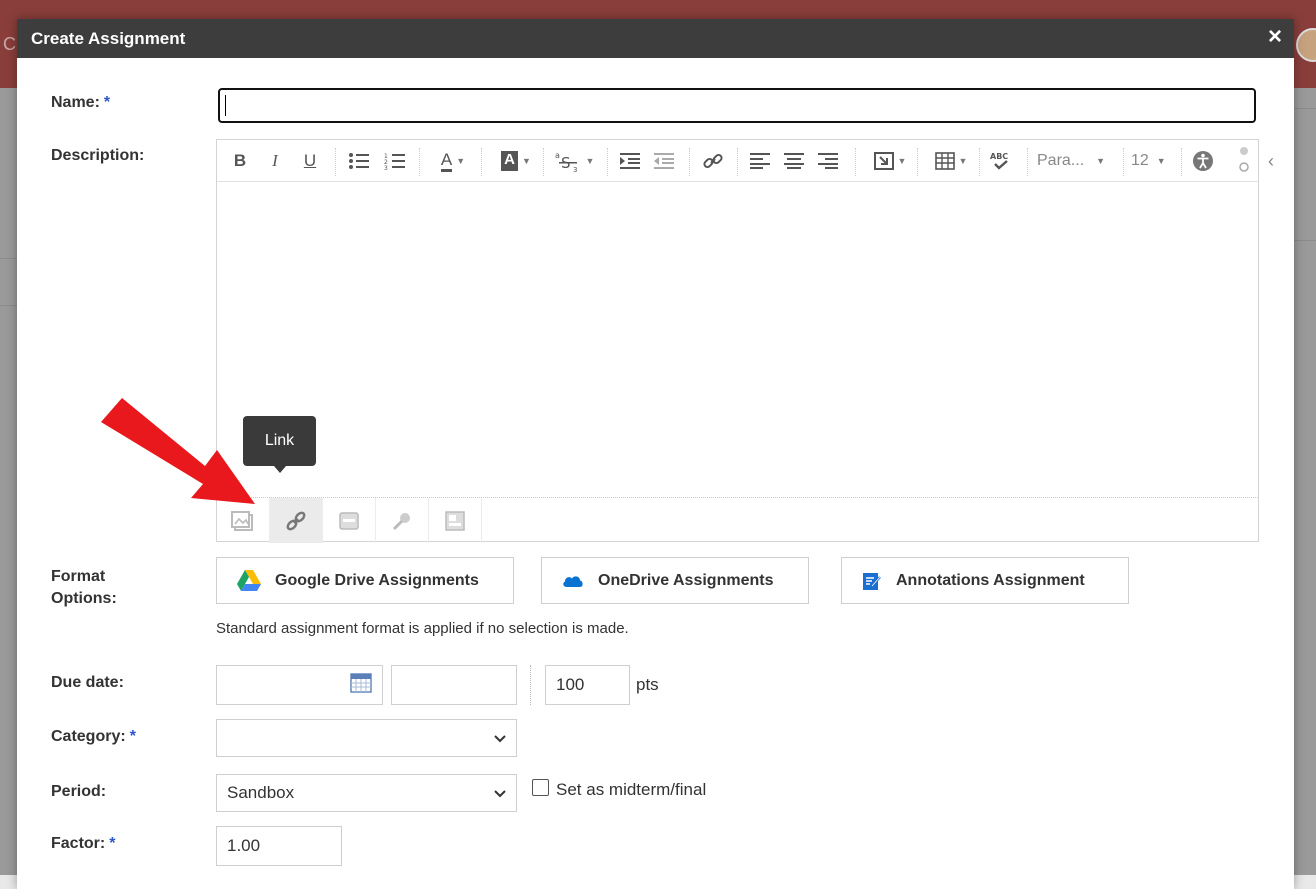 This screenshot has width=1316, height=889. I want to click on align-left-button, so click(760, 161).